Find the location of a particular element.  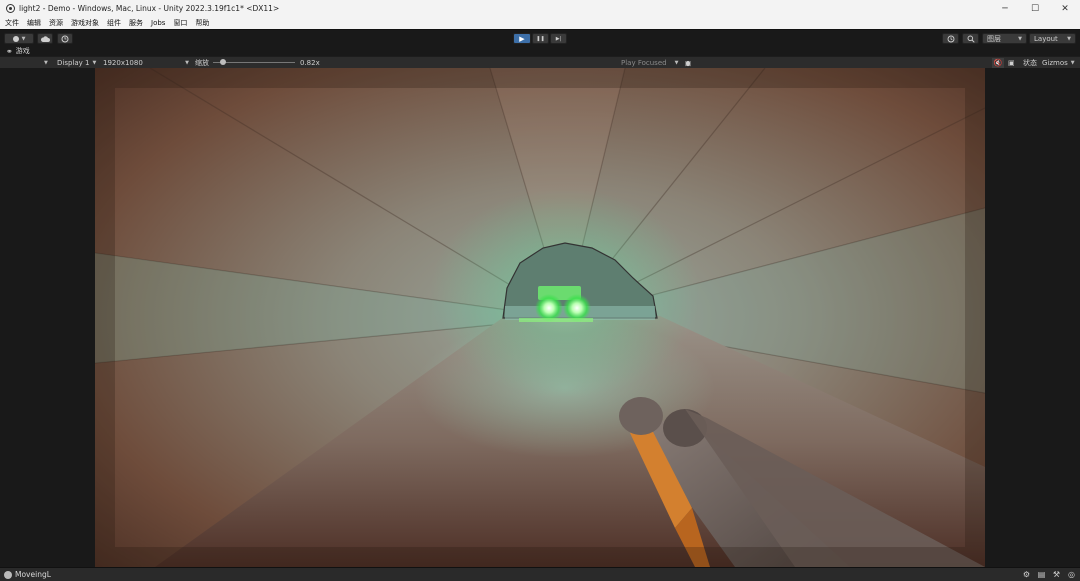

layout-label: Layout is located at coordinates (1046, 38).